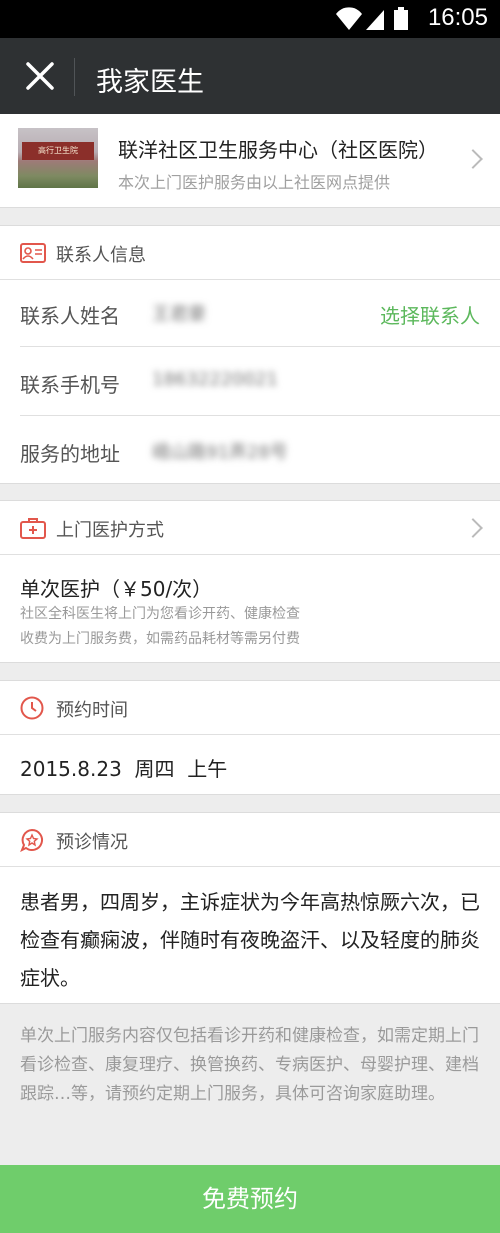 This screenshot has width=500, height=1233. I want to click on clock-icon, so click(32, 708).